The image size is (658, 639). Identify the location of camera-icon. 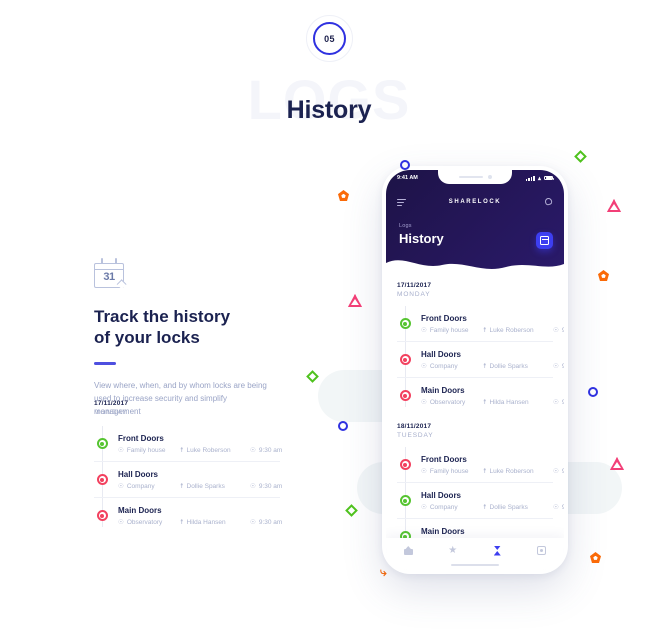
(489, 177).